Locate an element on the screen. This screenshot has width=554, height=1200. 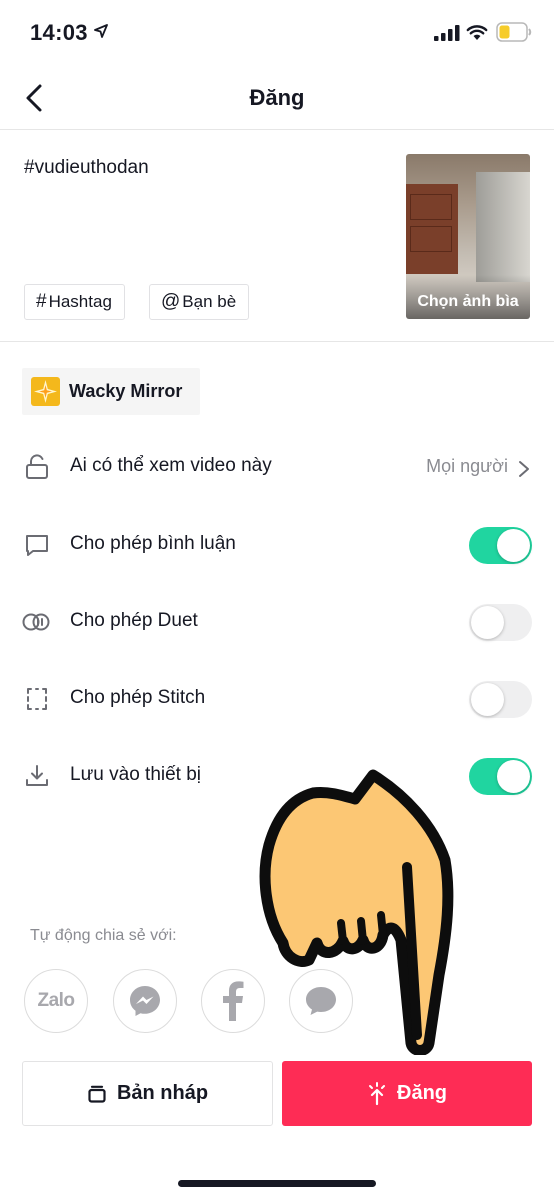
page-title: Đăng is located at coordinates (277, 97).